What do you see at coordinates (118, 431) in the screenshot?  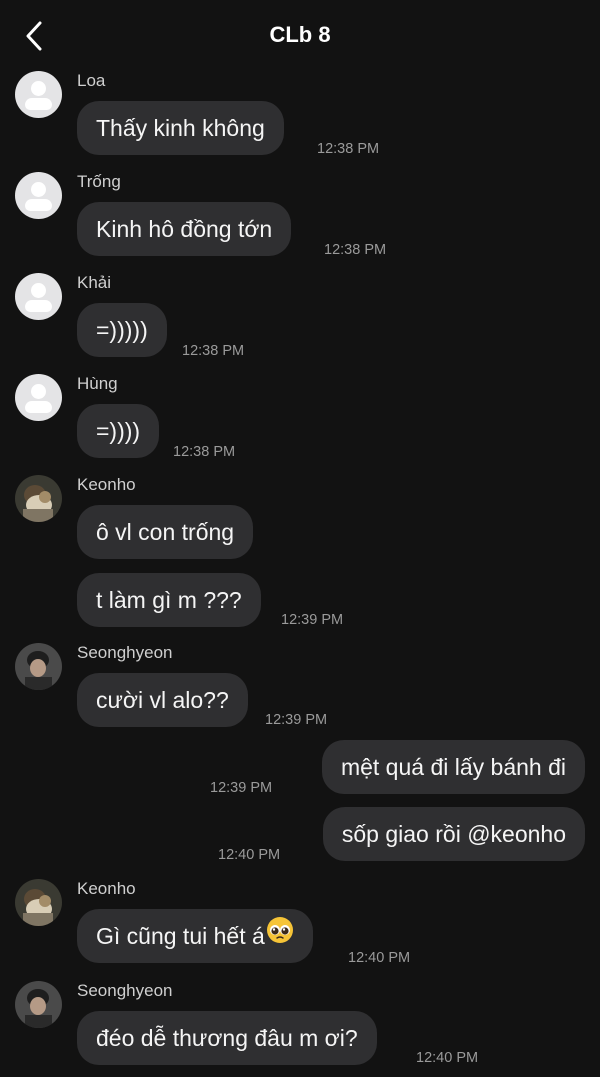 I see `message-bubble: =))))` at bounding box center [118, 431].